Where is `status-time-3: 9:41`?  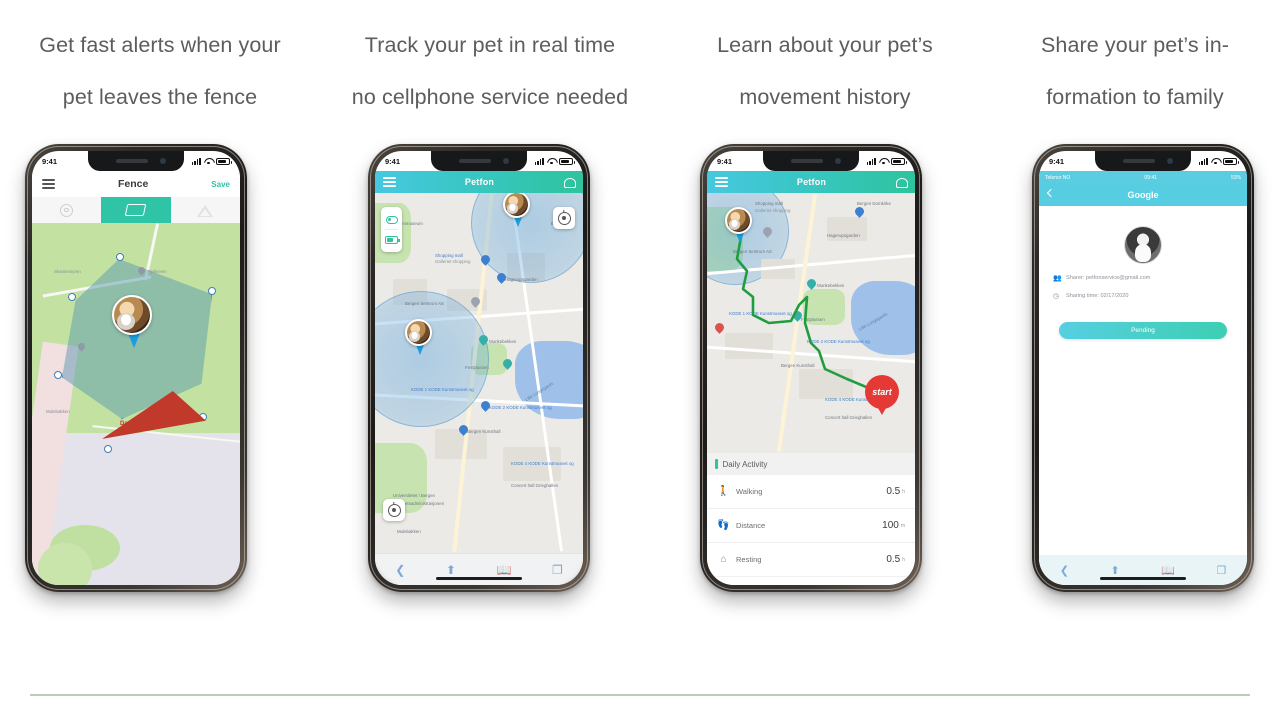 status-time-3: 9:41 is located at coordinates (725, 161).